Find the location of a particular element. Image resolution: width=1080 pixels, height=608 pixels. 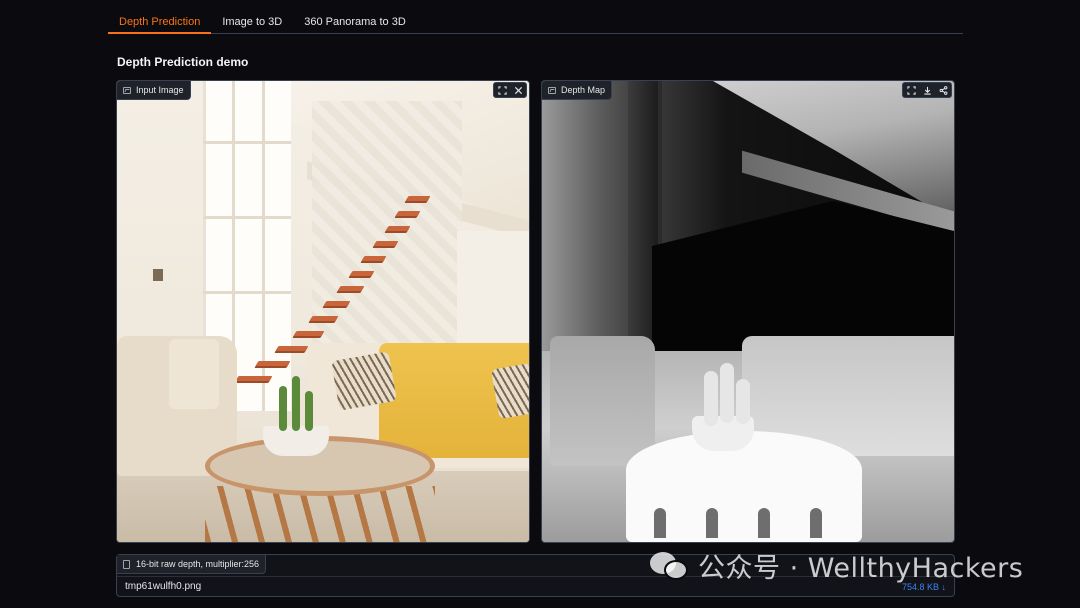

input-image-label: Input Image is located at coordinates (154, 90).